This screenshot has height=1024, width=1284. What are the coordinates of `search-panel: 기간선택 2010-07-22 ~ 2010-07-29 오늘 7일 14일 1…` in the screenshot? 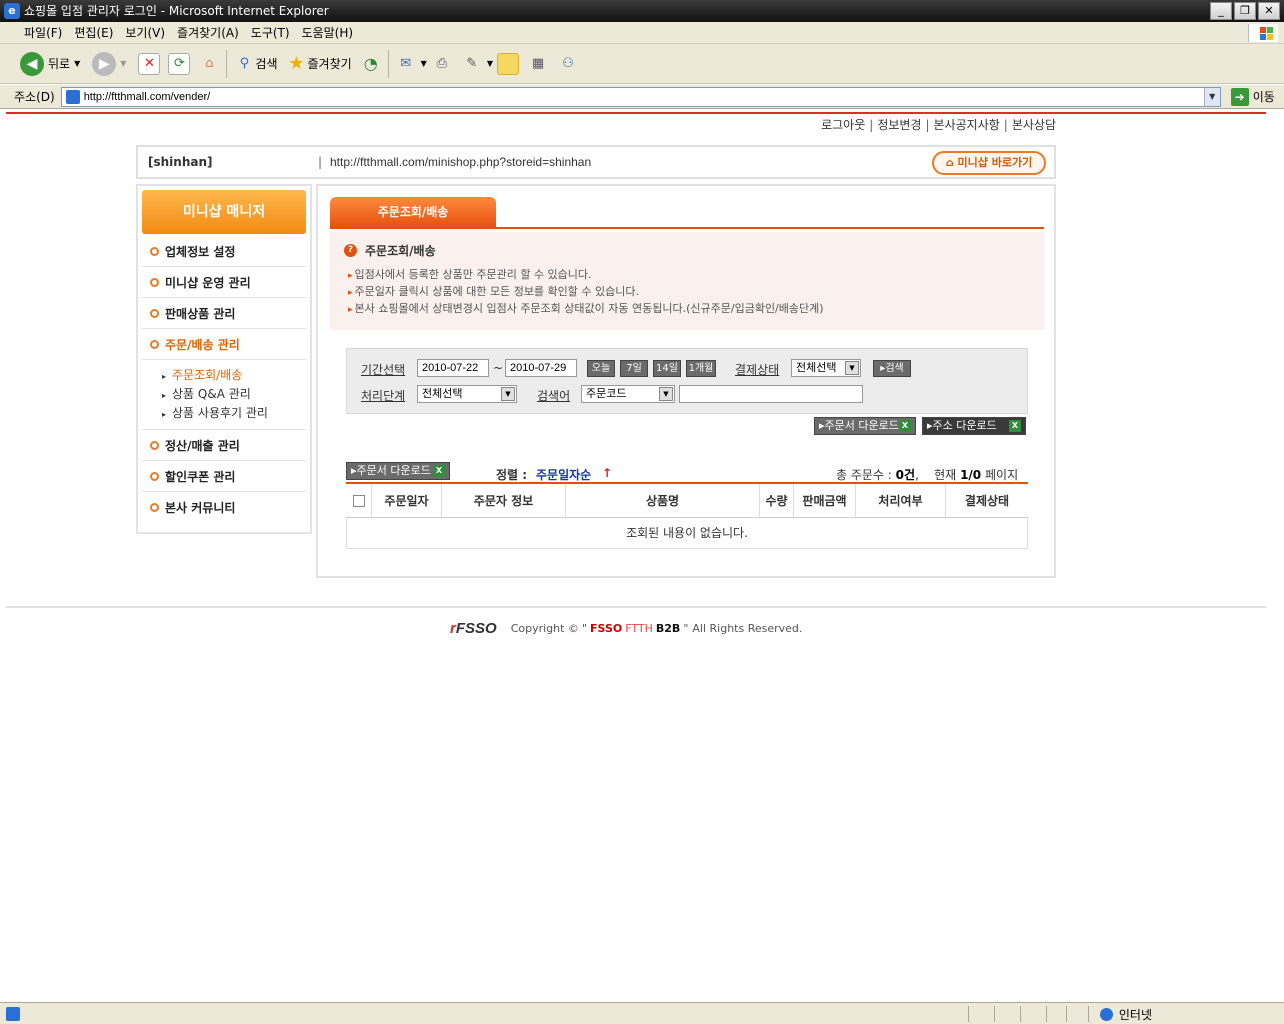 It's located at (687, 381).